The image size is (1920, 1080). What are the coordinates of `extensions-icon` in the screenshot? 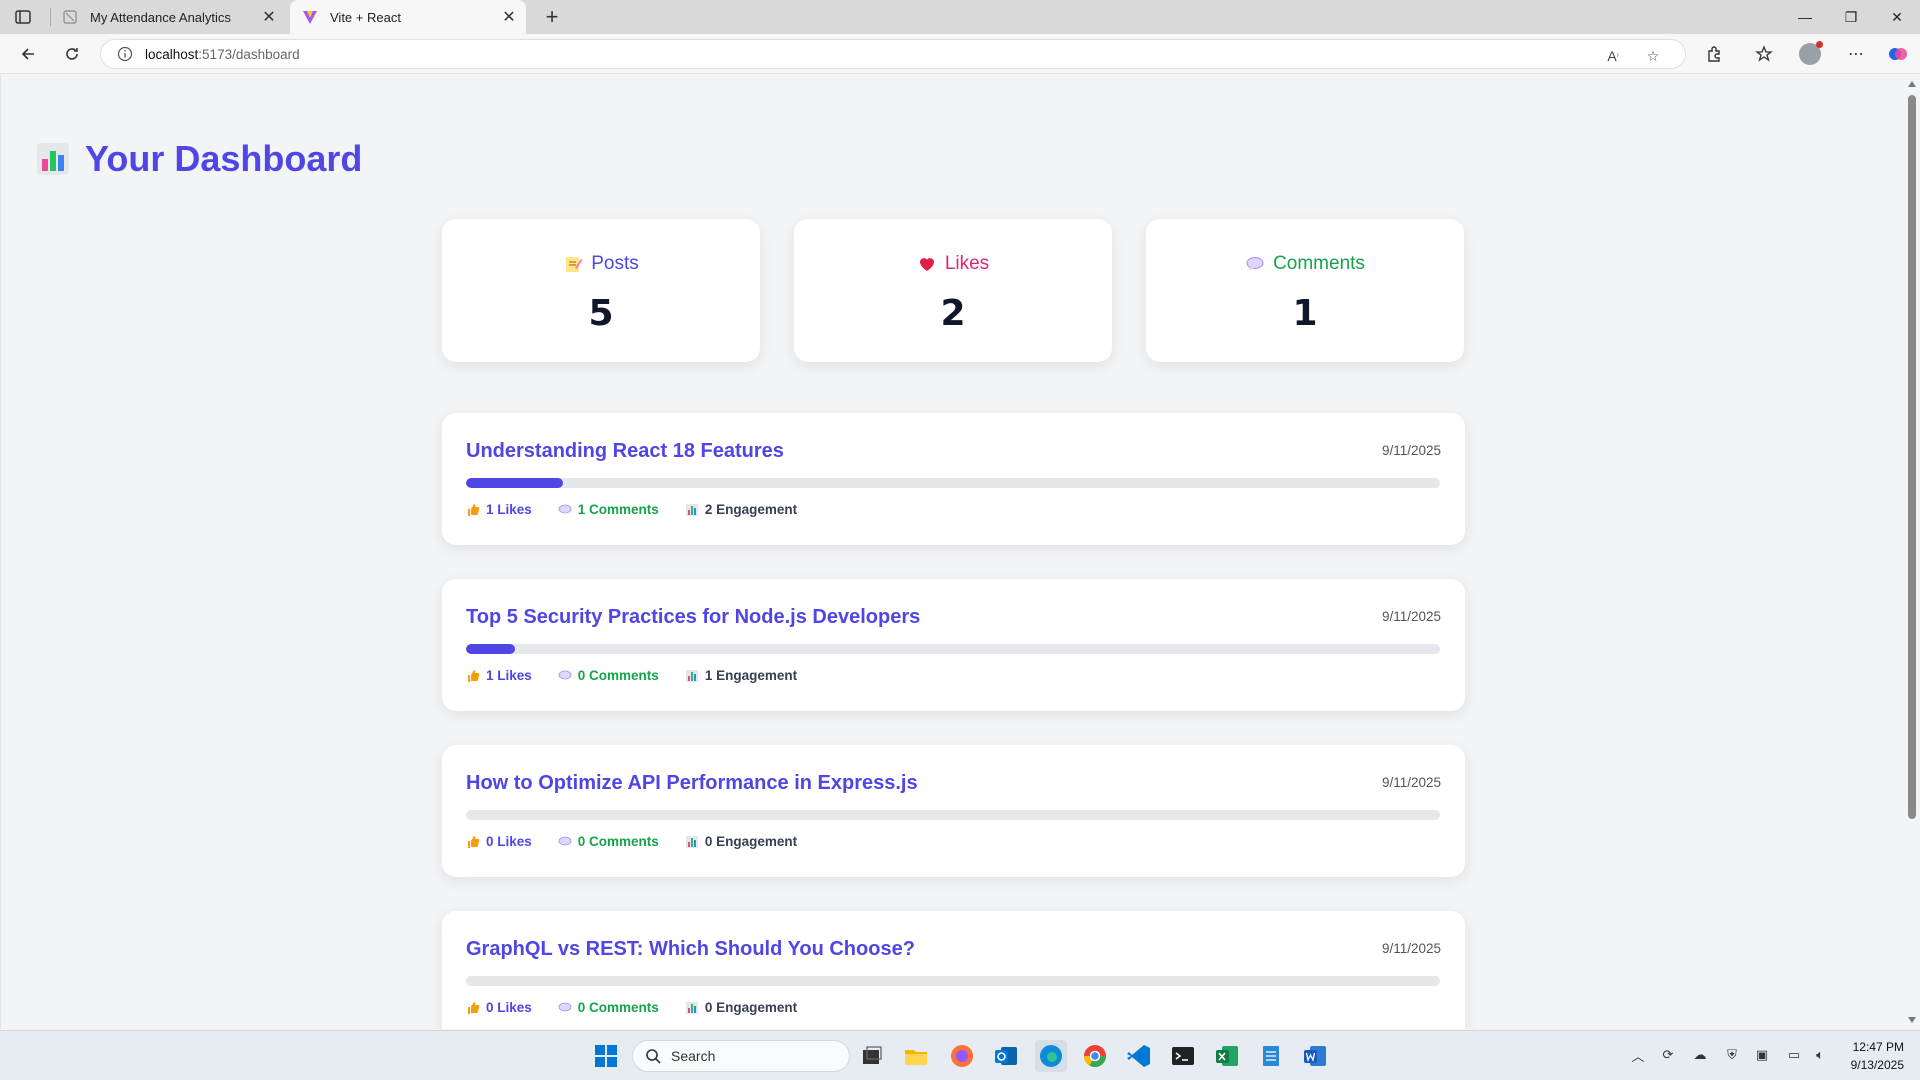 It's located at (1714, 54).